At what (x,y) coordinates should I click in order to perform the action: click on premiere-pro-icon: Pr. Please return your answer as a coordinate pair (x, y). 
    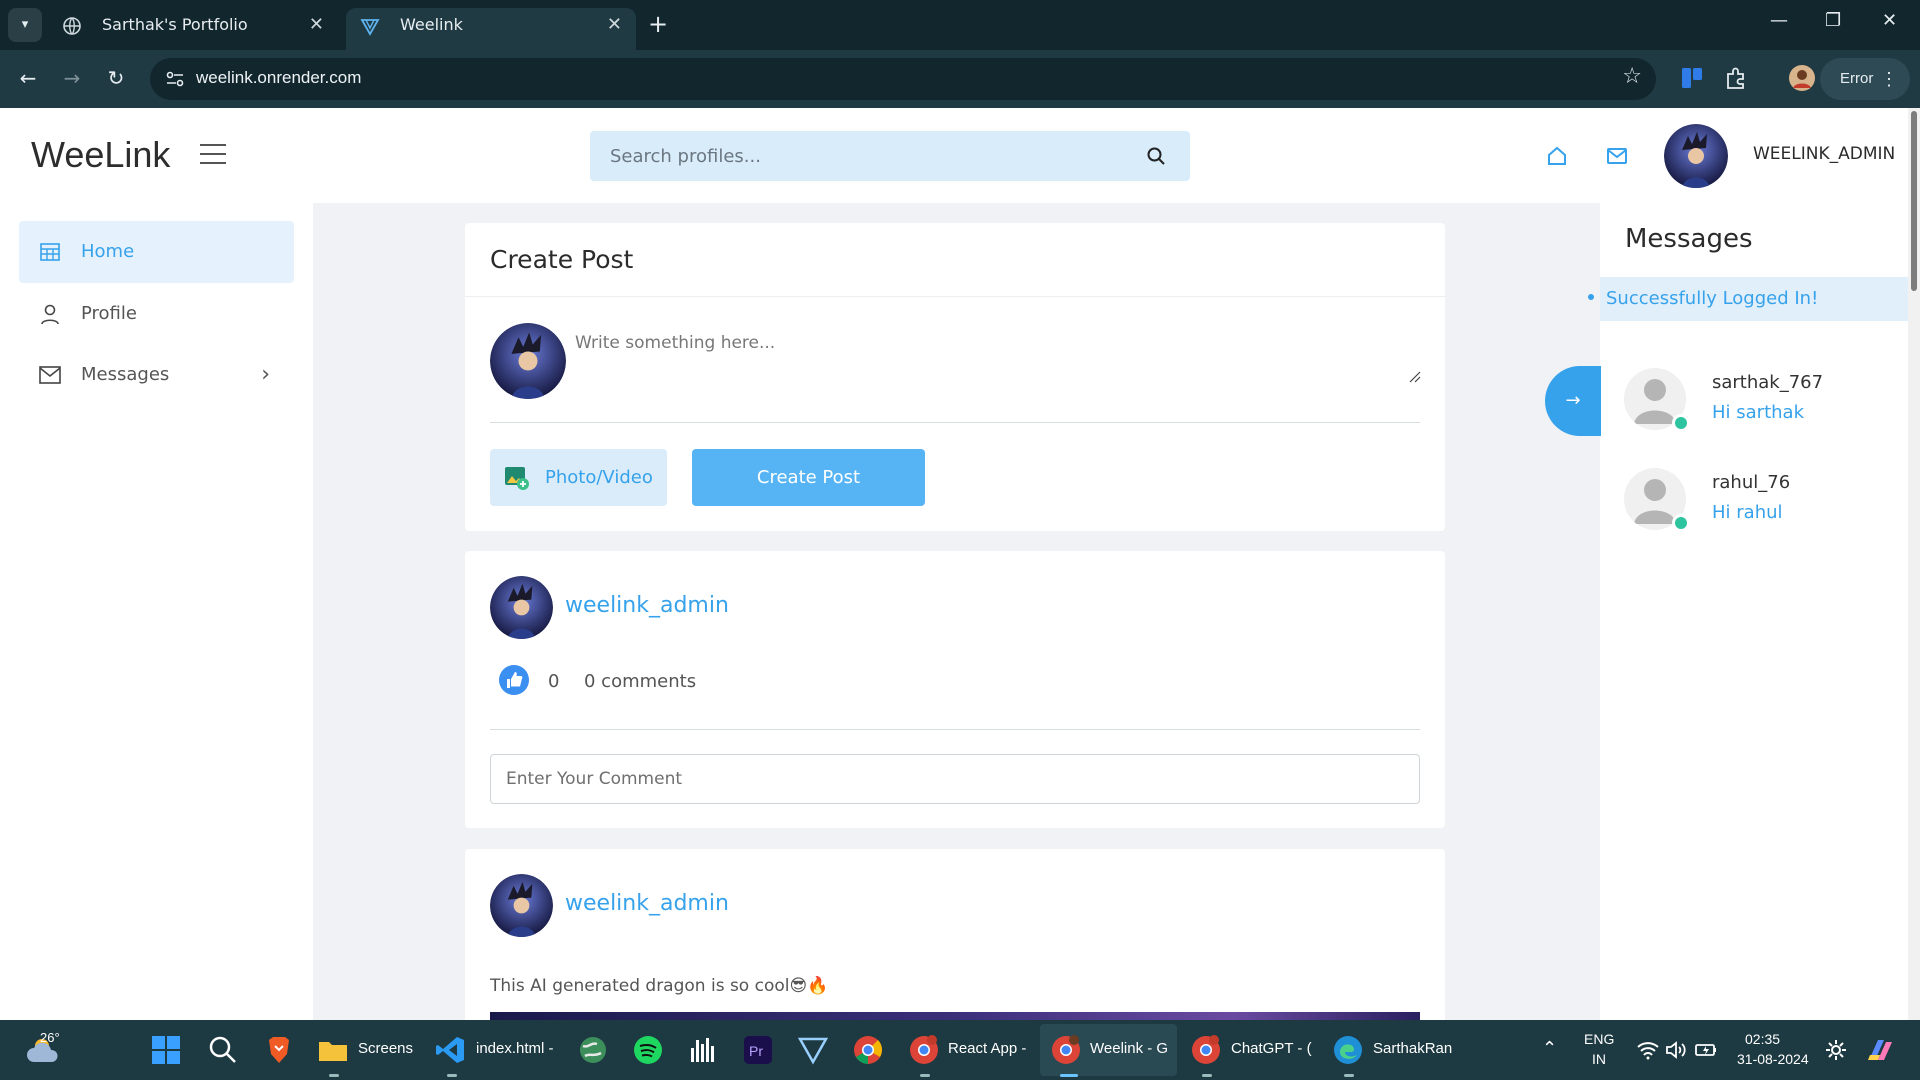
    Looking at the image, I should click on (758, 1050).